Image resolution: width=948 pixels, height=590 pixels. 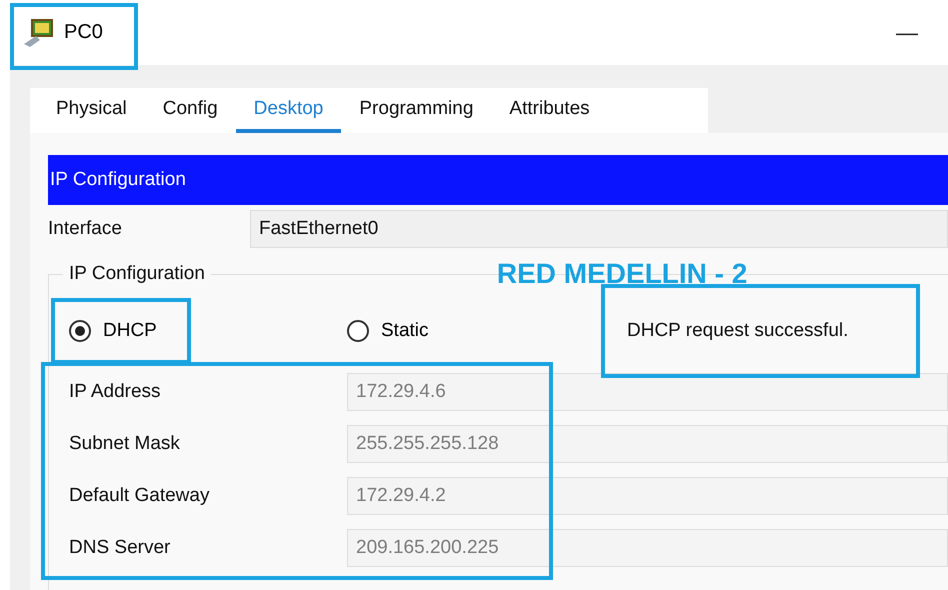 I want to click on field-label: Default Gateway, so click(x=139, y=496).